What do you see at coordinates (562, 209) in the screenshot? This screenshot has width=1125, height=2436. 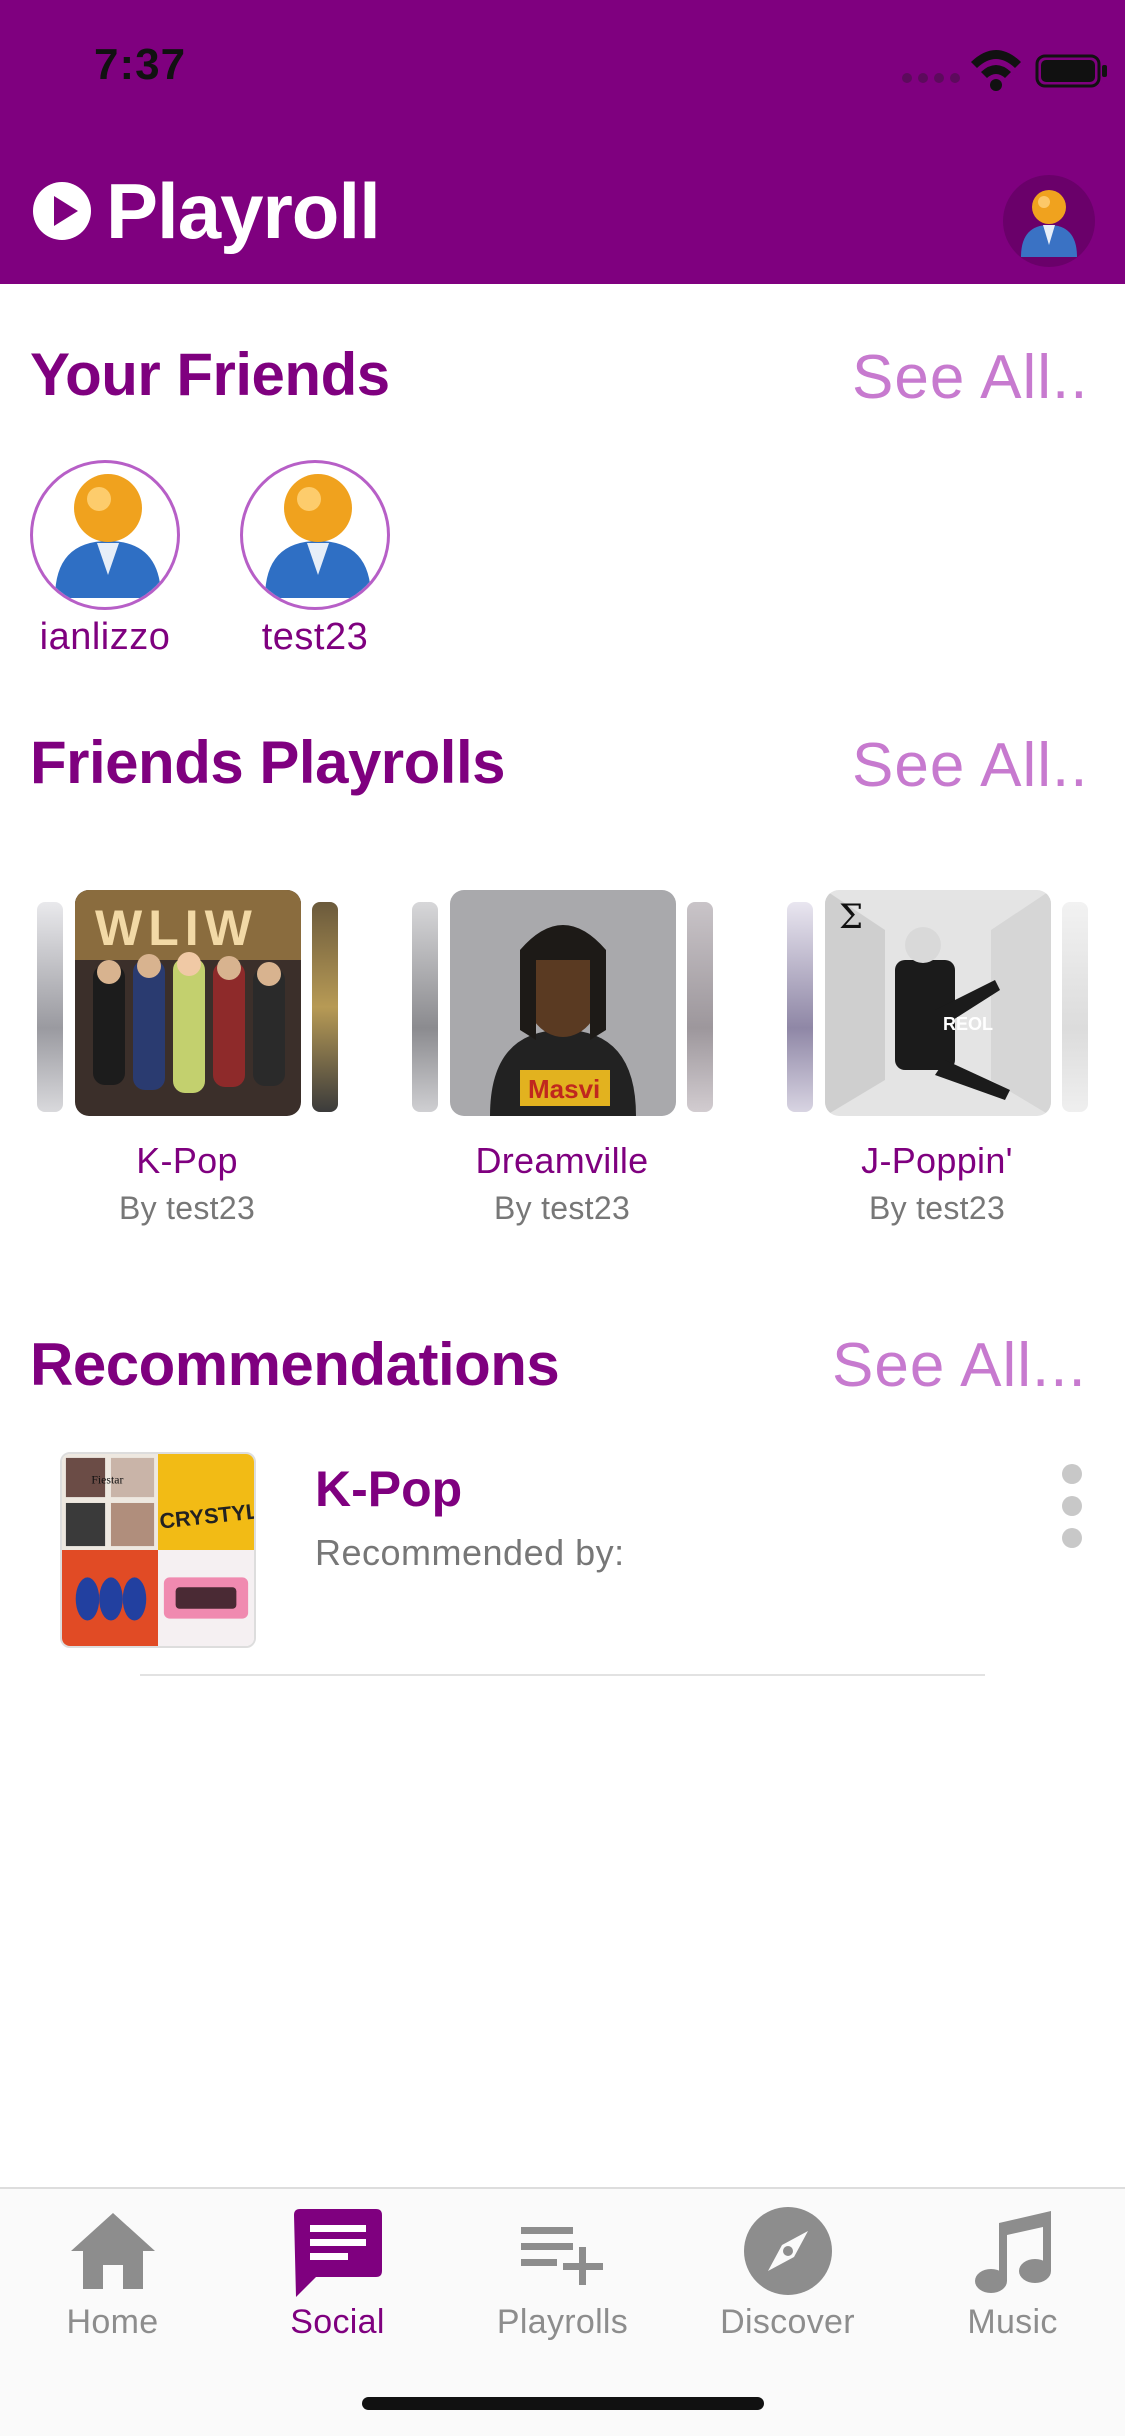 I see `app-header: Playroll` at bounding box center [562, 209].